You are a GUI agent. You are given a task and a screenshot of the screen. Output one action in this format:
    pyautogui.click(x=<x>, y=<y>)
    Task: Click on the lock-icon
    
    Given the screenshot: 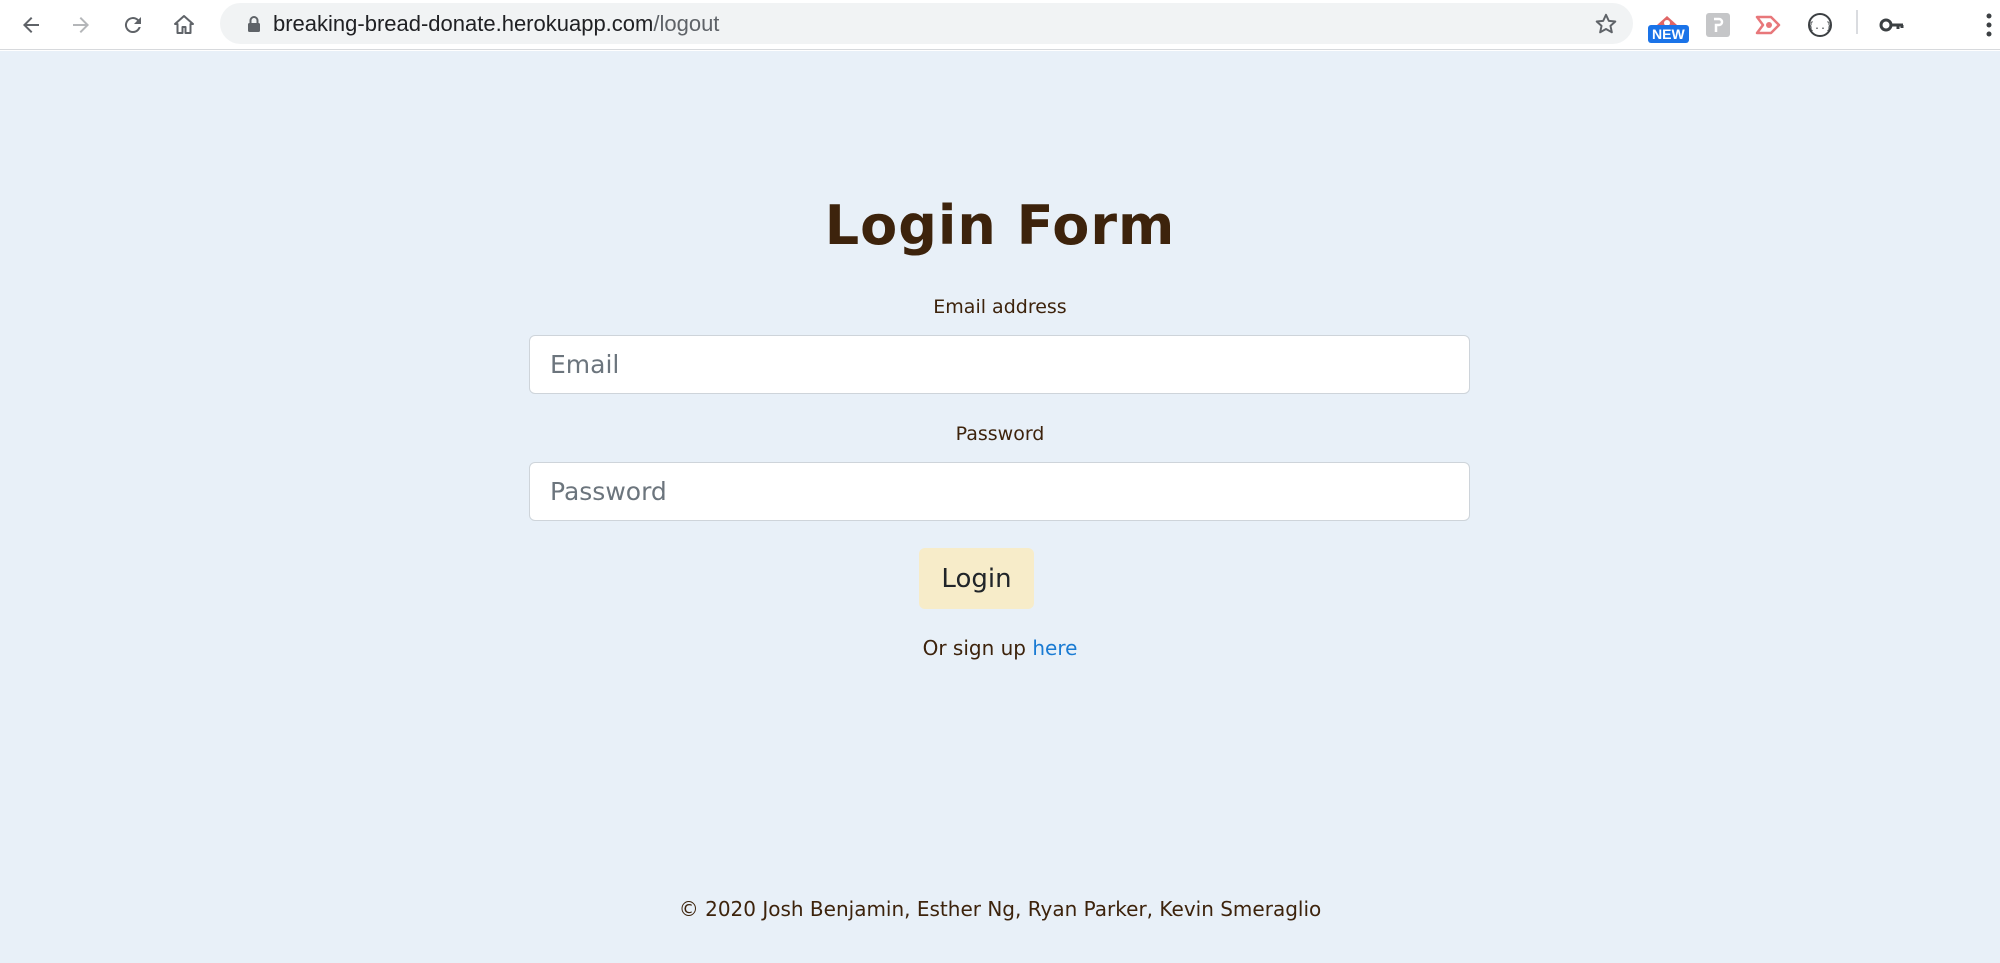 What is the action you would take?
    pyautogui.click(x=254, y=24)
    